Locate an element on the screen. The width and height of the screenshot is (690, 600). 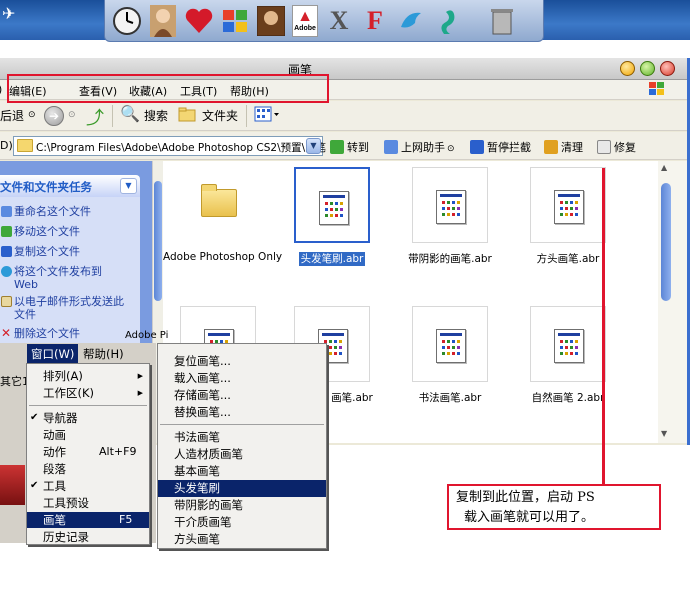
views-icon is located at coordinates (267, 115).